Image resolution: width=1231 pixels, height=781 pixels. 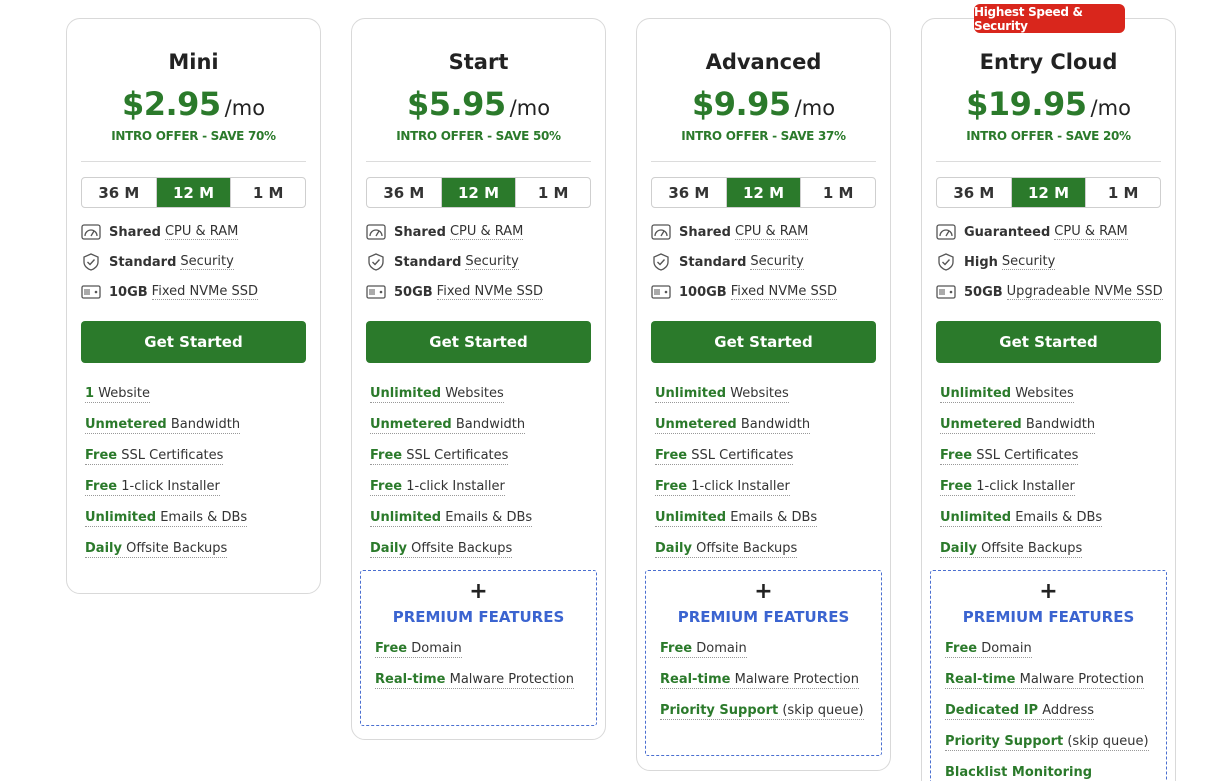 I want to click on spec-storage: 50GB Upgradeable NVMe SSD, so click(x=1049, y=292).